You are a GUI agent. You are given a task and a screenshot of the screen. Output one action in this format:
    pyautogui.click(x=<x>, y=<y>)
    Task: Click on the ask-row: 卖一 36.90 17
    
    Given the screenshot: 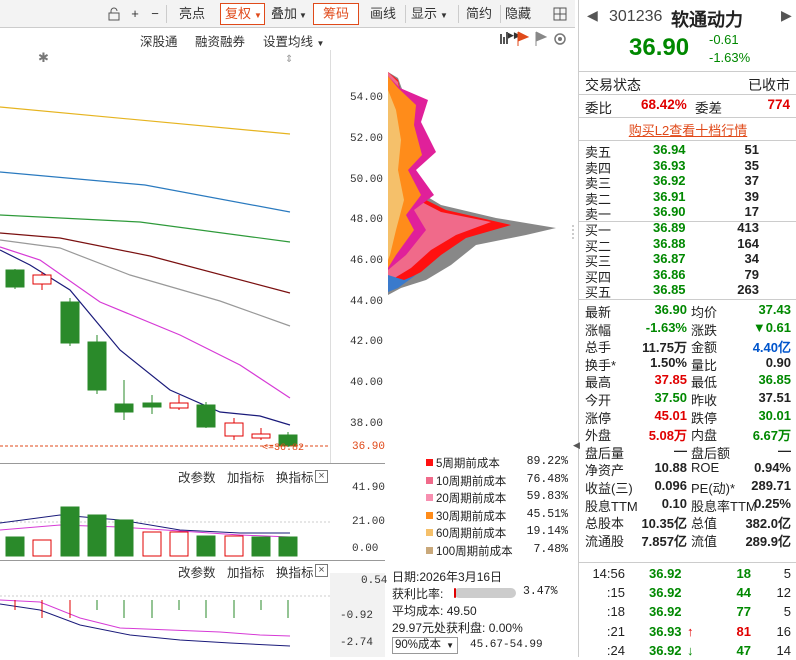 What is the action you would take?
    pyautogui.click(x=687, y=213)
    